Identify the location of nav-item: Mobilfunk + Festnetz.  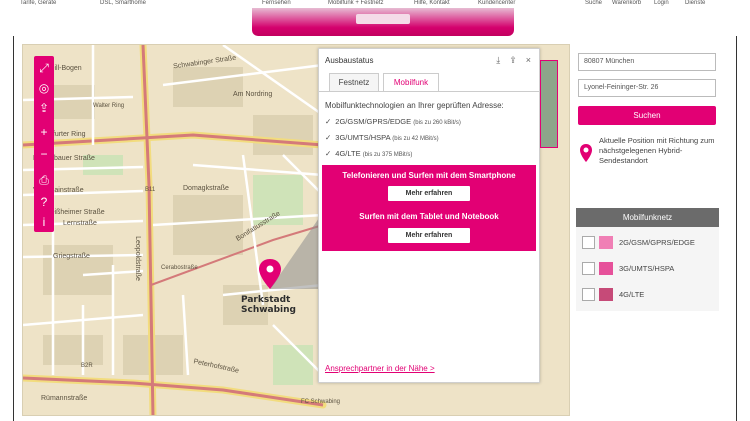
(356, 3).